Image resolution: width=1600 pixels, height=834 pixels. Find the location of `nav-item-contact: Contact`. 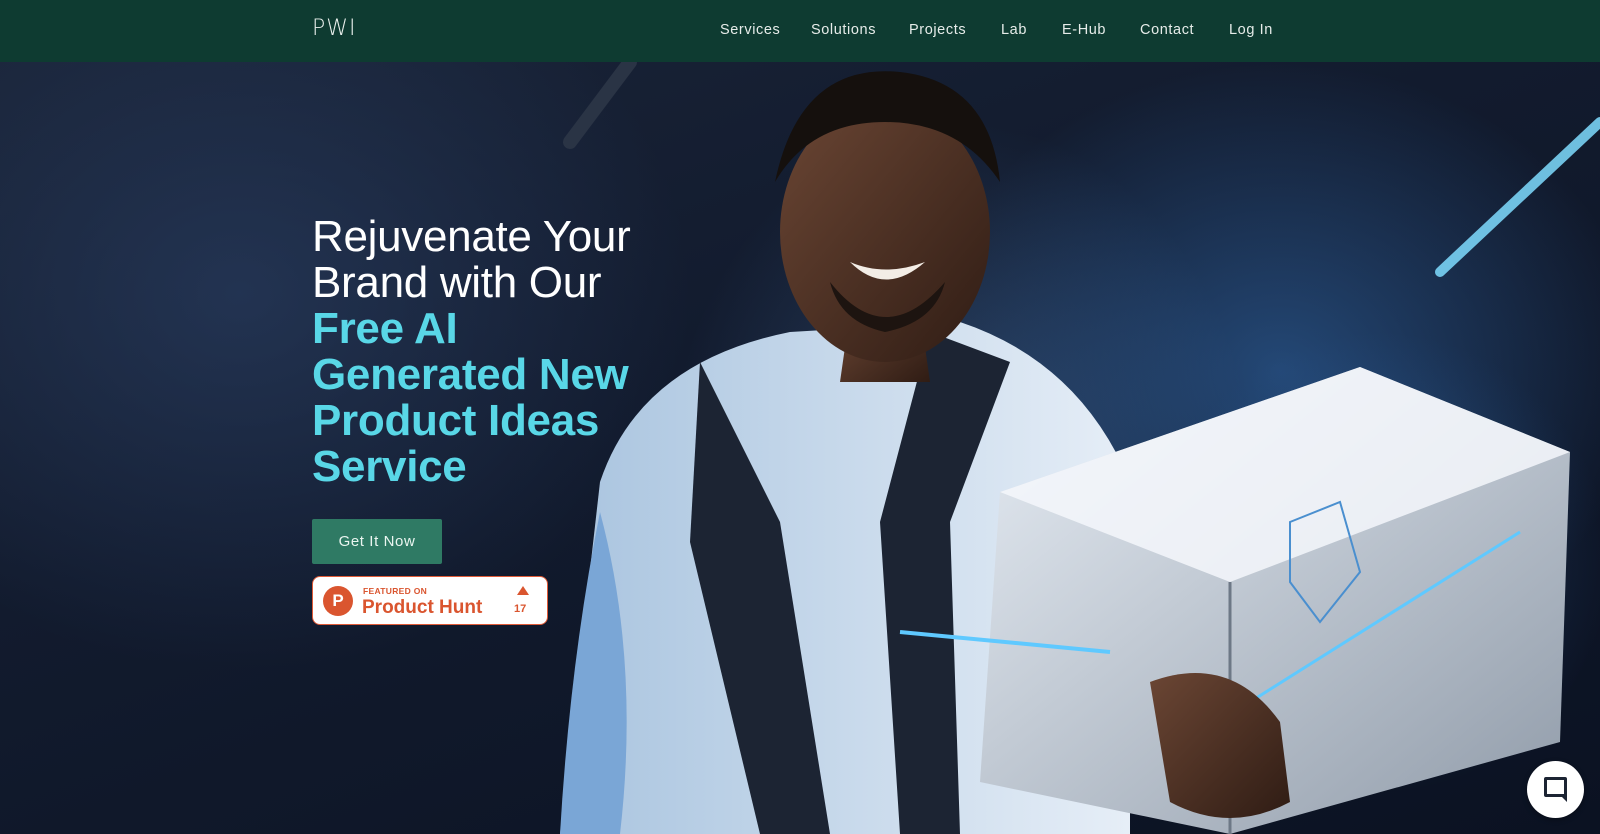

nav-item-contact: Contact is located at coordinates (1167, 30).